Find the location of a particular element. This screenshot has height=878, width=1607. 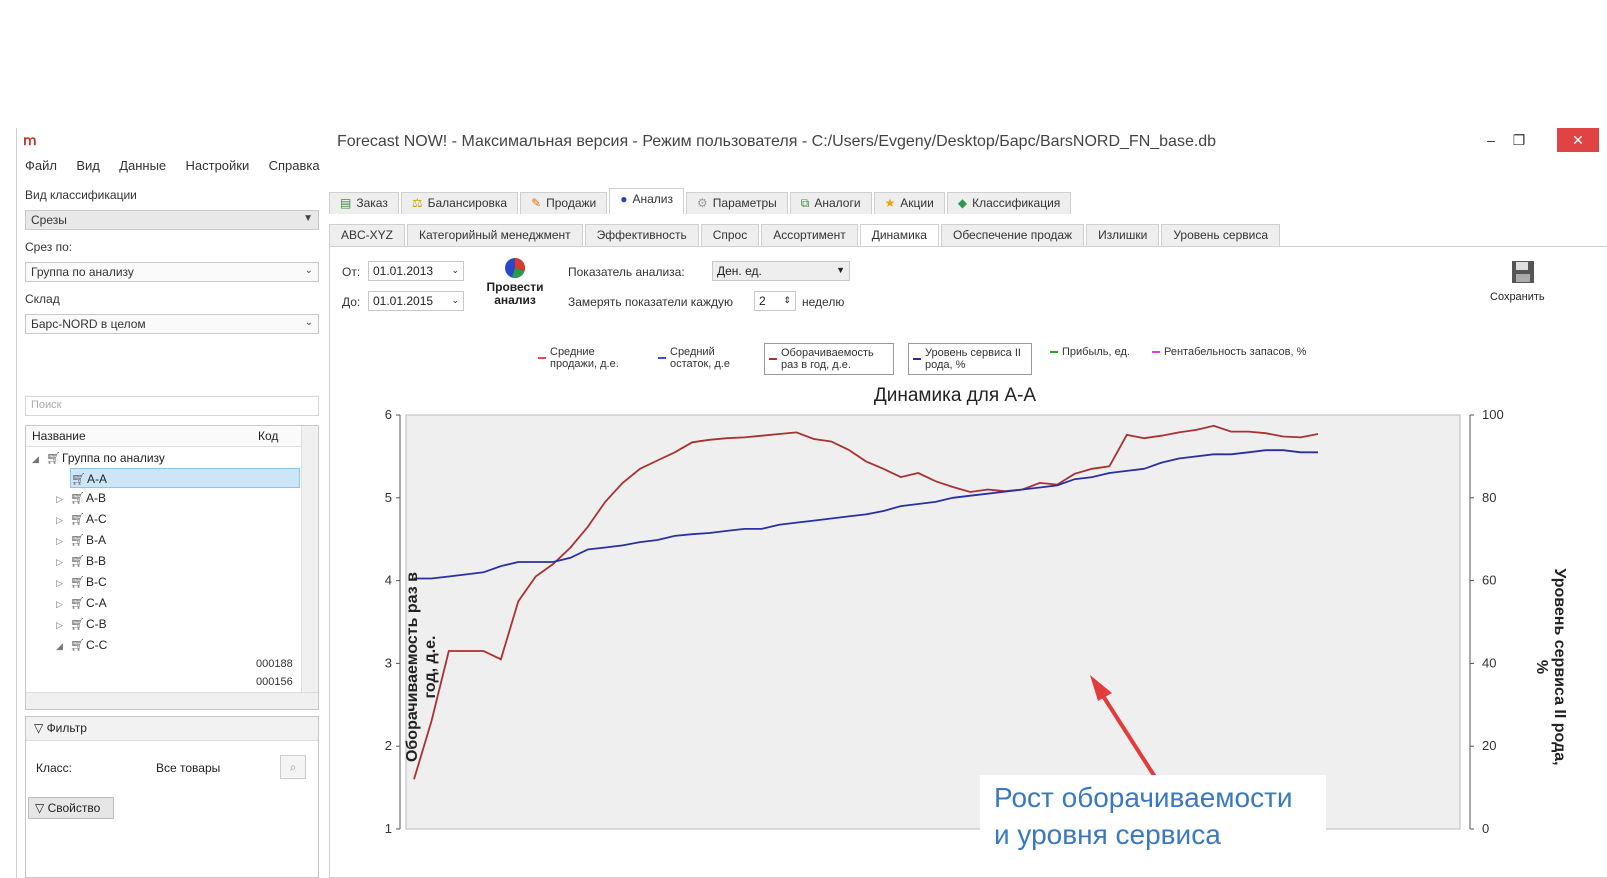

restore-button: ❐ is located at coordinates (1519, 140).